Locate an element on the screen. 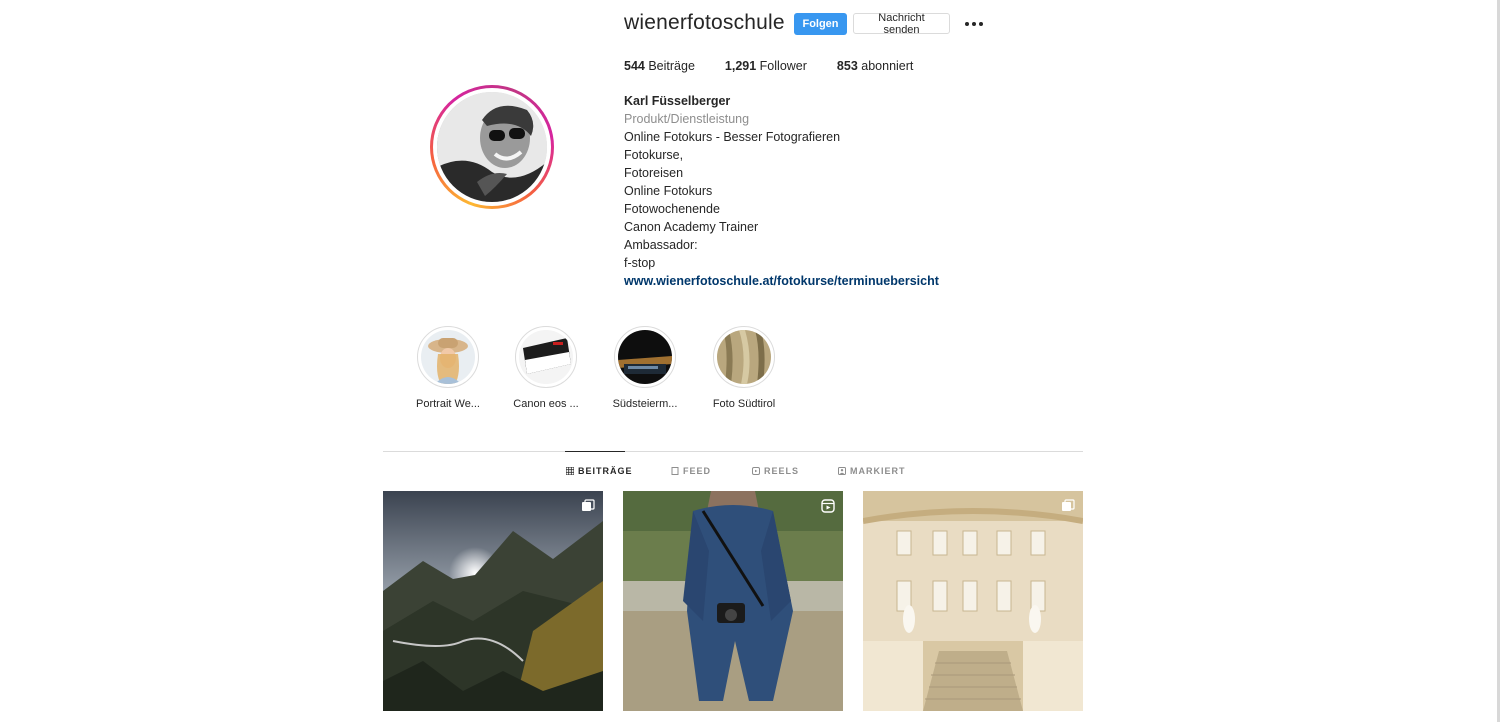 Image resolution: width=1500 pixels, height=722 pixels. tab-tagged: MARKIERT is located at coordinates (872, 471).